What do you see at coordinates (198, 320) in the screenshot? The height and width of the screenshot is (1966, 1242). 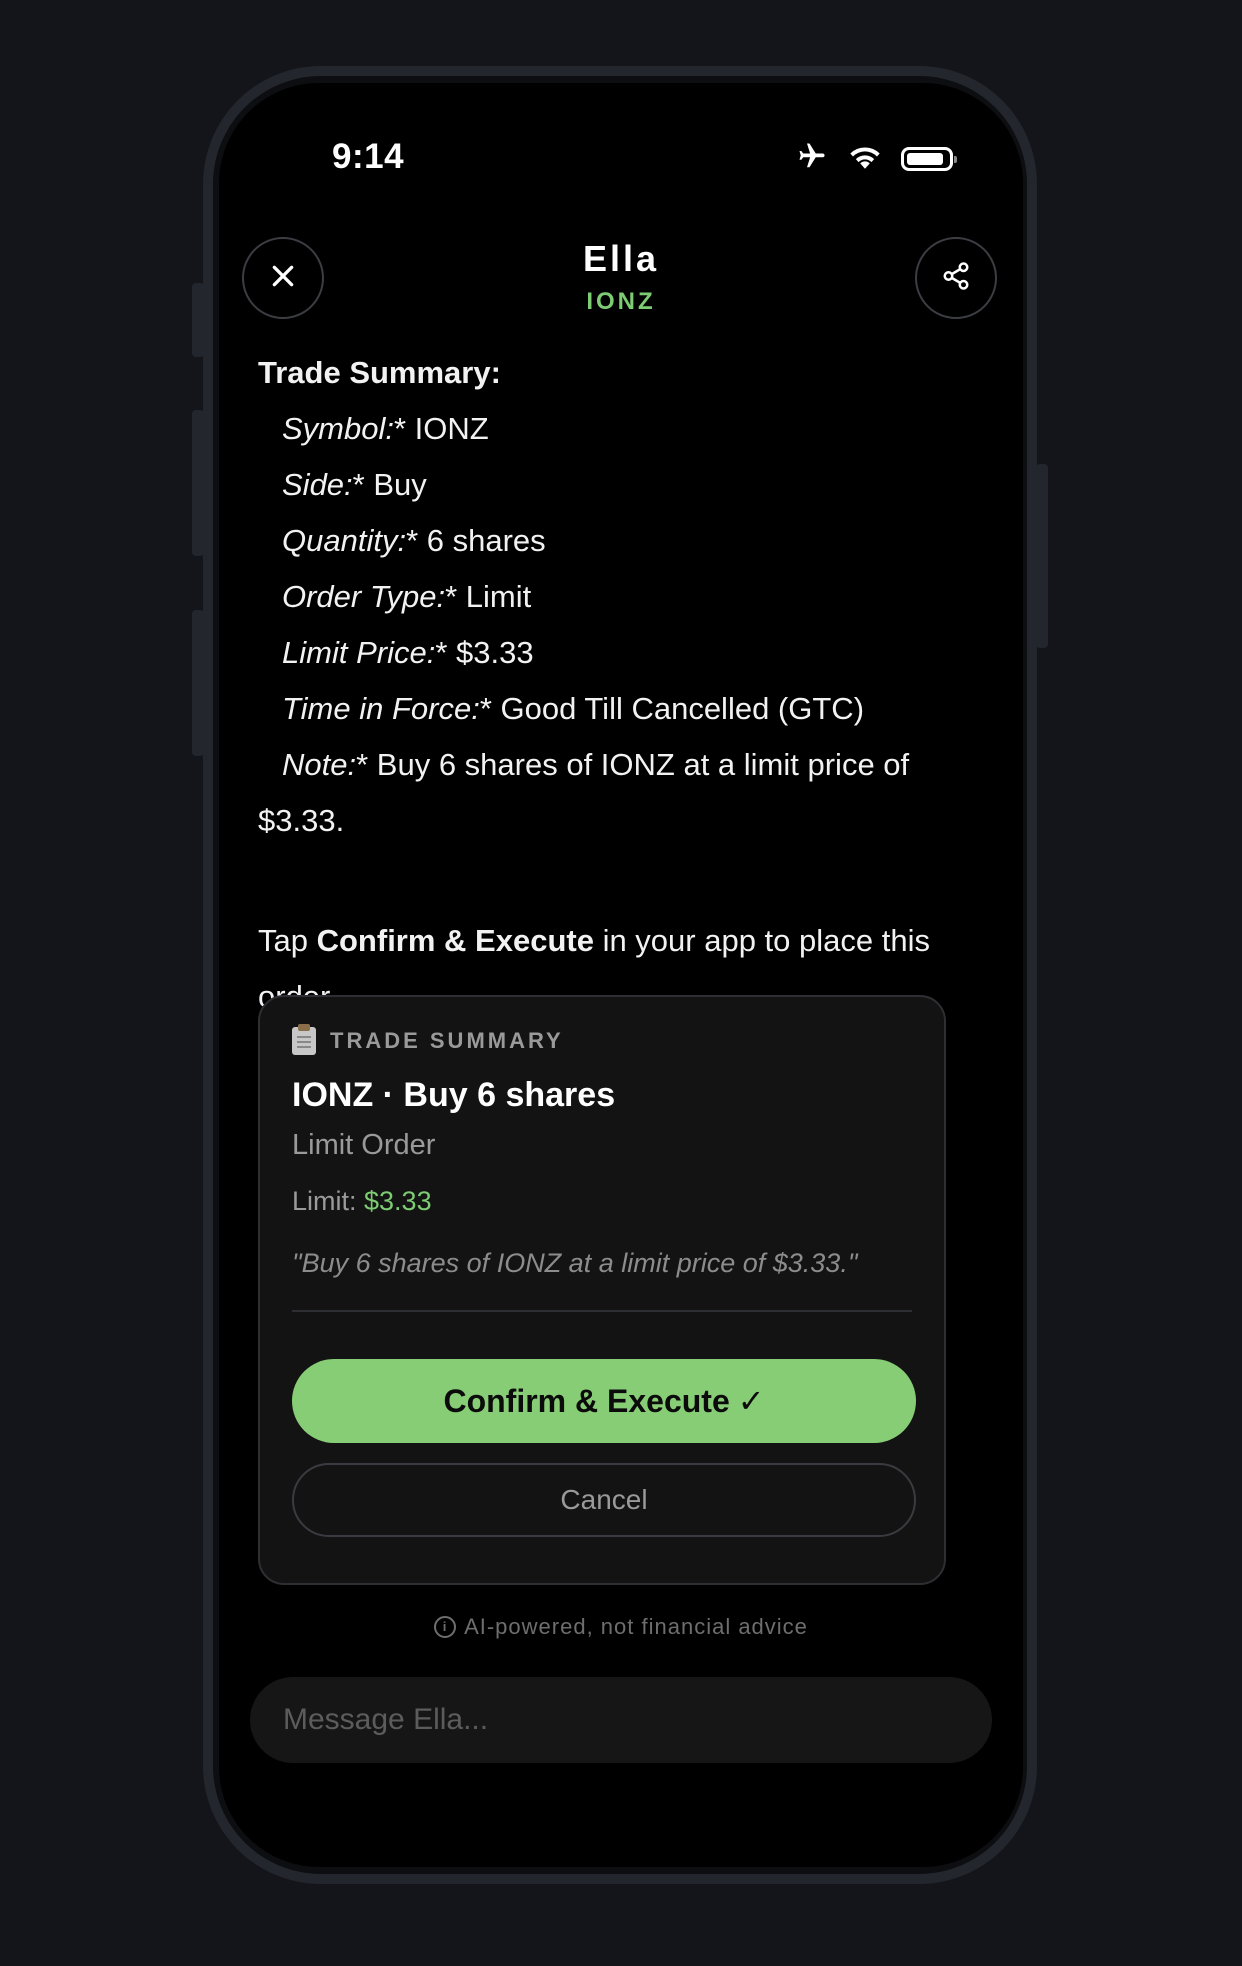 I see `action-button` at bounding box center [198, 320].